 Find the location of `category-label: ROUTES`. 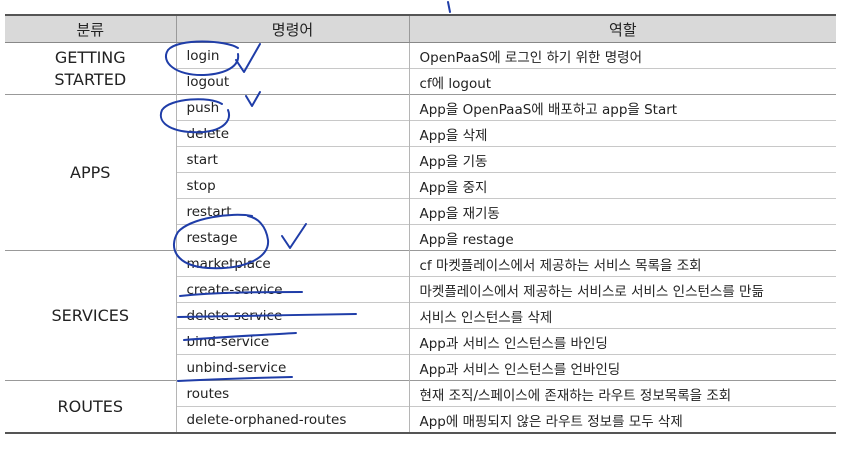

category-label: ROUTES is located at coordinates (90, 406).